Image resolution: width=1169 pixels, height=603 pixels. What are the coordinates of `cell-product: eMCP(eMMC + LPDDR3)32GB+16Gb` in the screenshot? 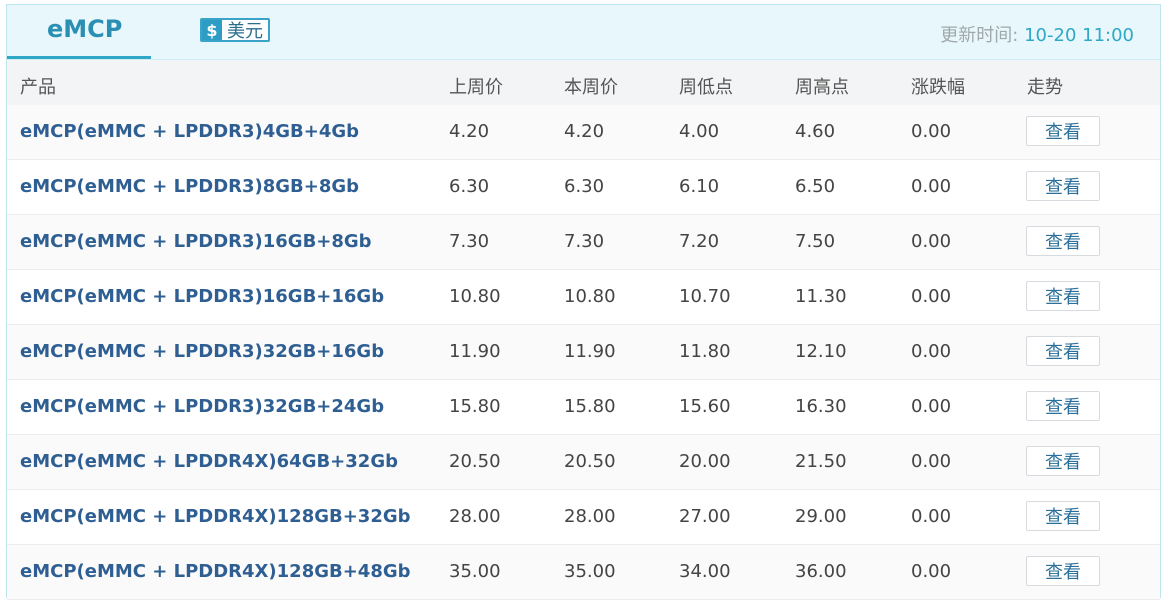 It's located at (202, 351).